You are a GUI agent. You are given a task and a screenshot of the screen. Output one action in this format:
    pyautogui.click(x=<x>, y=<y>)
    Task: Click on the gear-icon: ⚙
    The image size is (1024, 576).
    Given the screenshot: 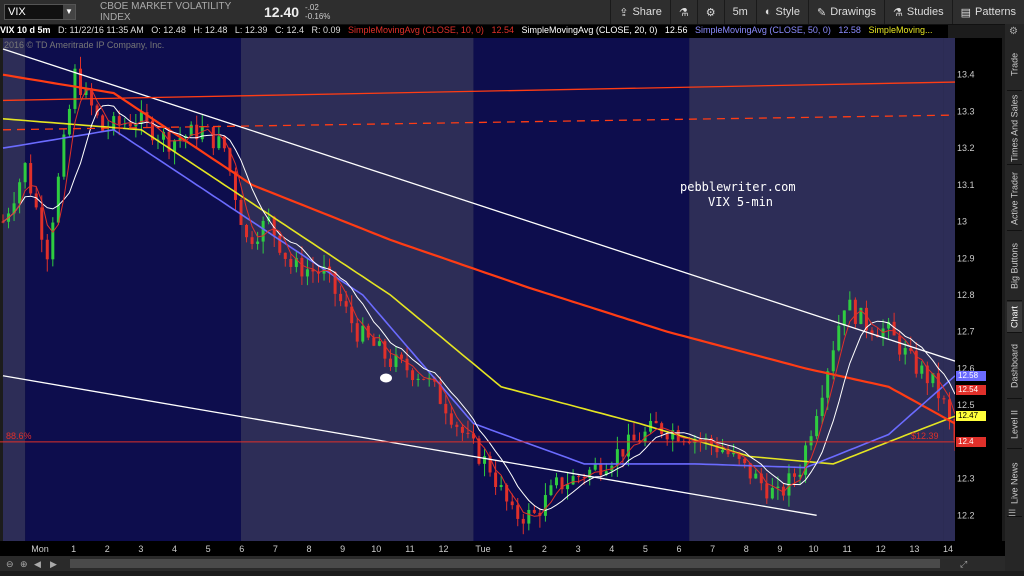 What is the action you would take?
    pyautogui.click(x=1013, y=31)
    